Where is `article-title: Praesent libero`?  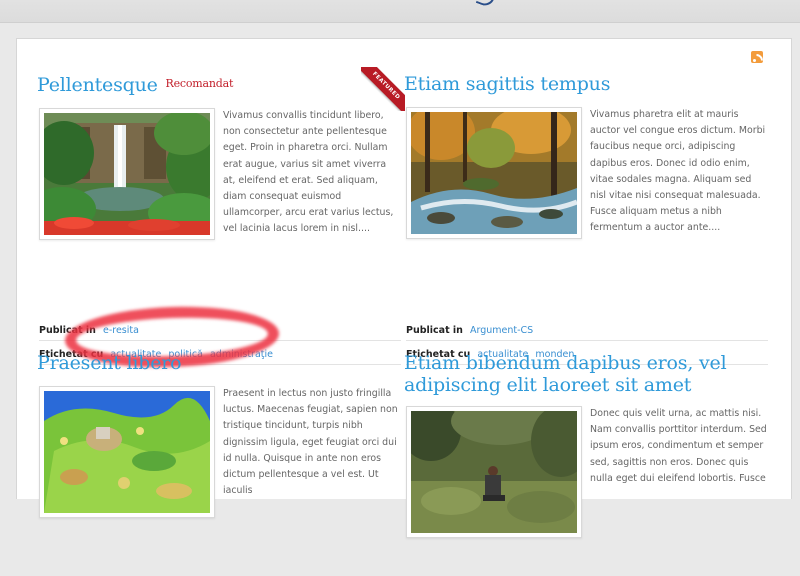 article-title: Praesent libero is located at coordinates (220, 363).